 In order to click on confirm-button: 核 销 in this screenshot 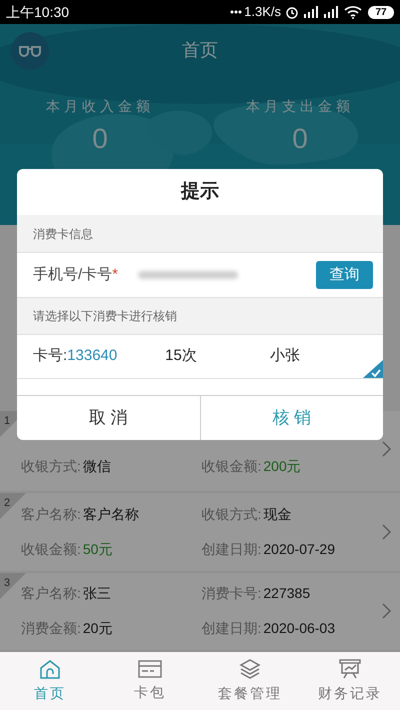, I will do `click(291, 418)`.